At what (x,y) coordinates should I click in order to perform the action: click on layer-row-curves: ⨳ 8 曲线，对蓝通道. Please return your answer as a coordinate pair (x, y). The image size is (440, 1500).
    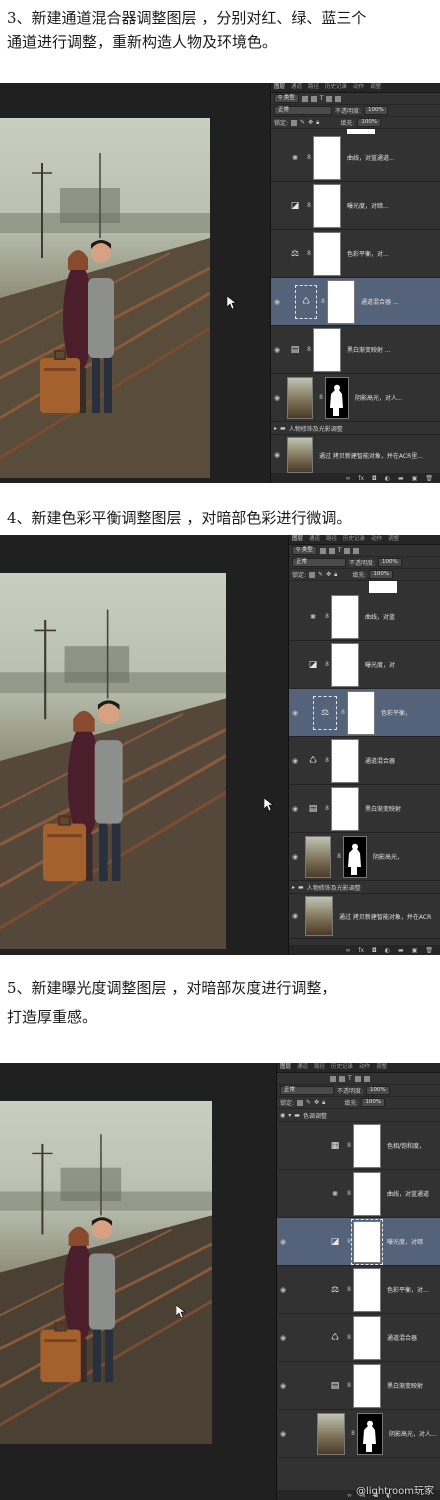
    Looking at the image, I should click on (358, 1194).